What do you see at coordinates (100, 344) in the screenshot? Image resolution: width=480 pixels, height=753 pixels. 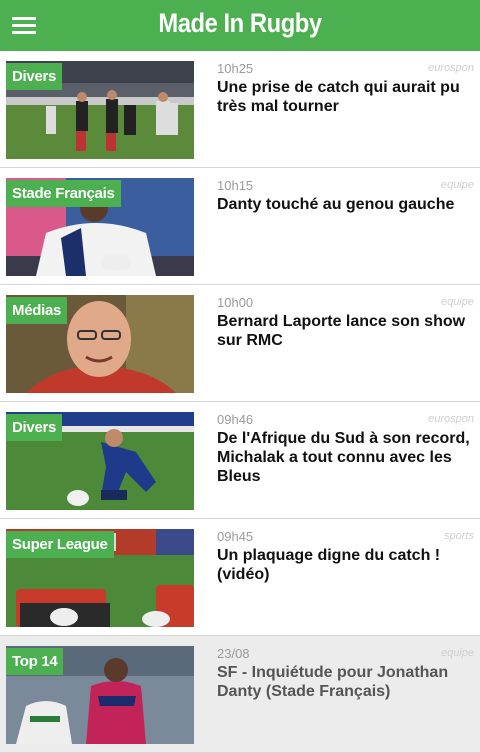 I see `article-thumbnail: Médias` at bounding box center [100, 344].